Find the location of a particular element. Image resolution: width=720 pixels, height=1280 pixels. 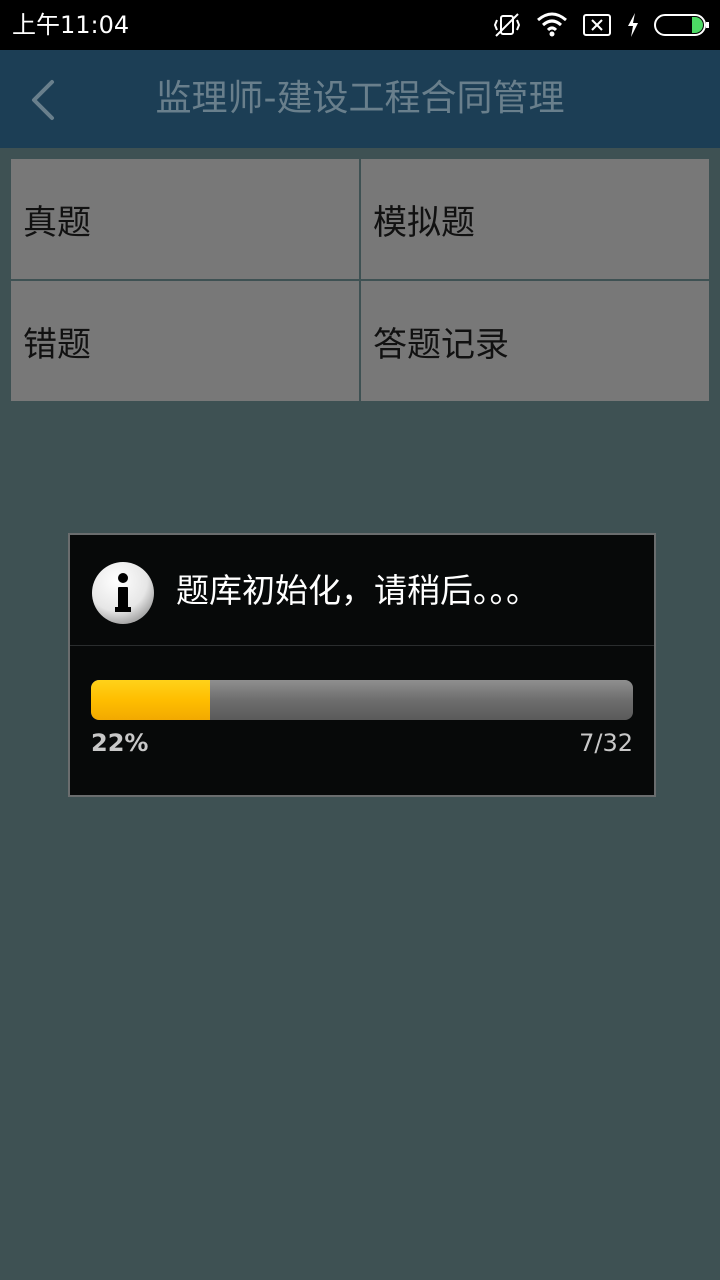

status-bar: 上午11:04 is located at coordinates (360, 25).